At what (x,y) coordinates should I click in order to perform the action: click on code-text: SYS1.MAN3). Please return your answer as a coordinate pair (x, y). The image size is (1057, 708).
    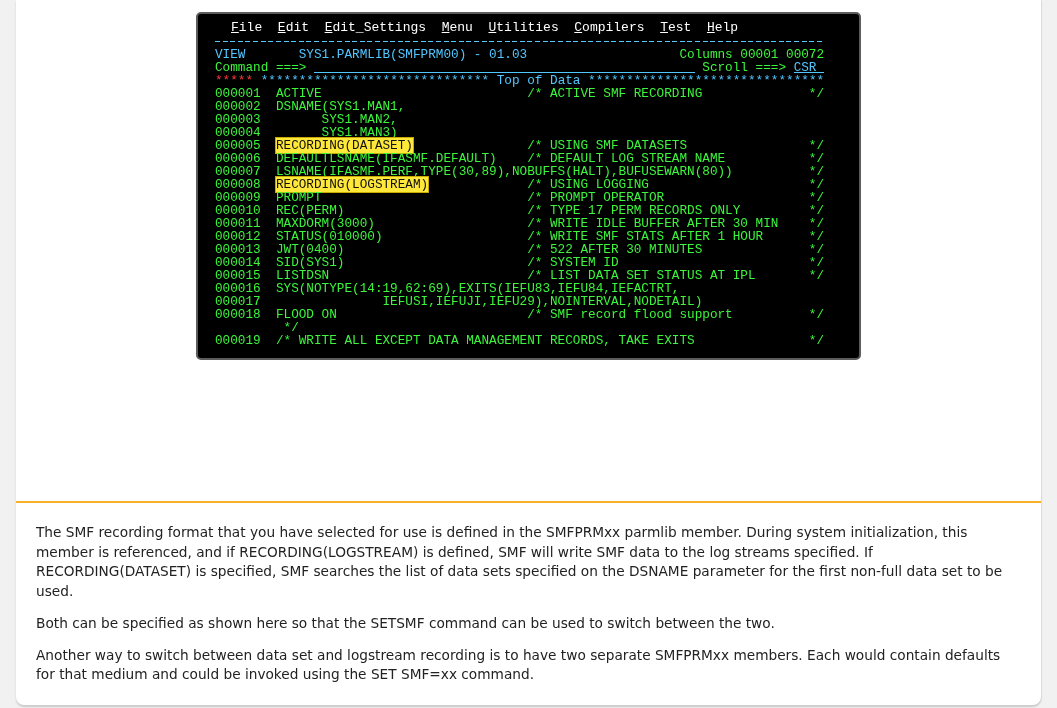
    Looking at the image, I should click on (359, 132).